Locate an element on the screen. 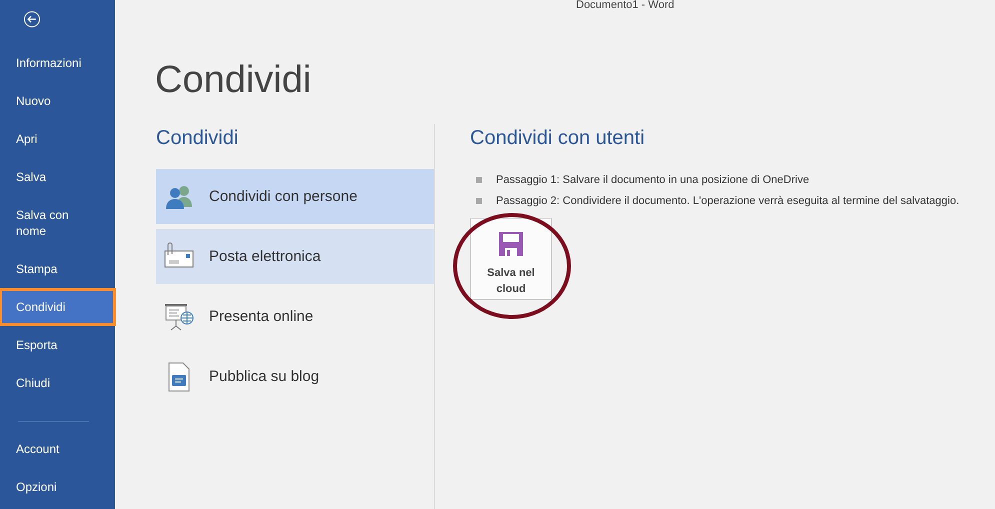  window-title: Documento1 - Word is located at coordinates (625, 6).